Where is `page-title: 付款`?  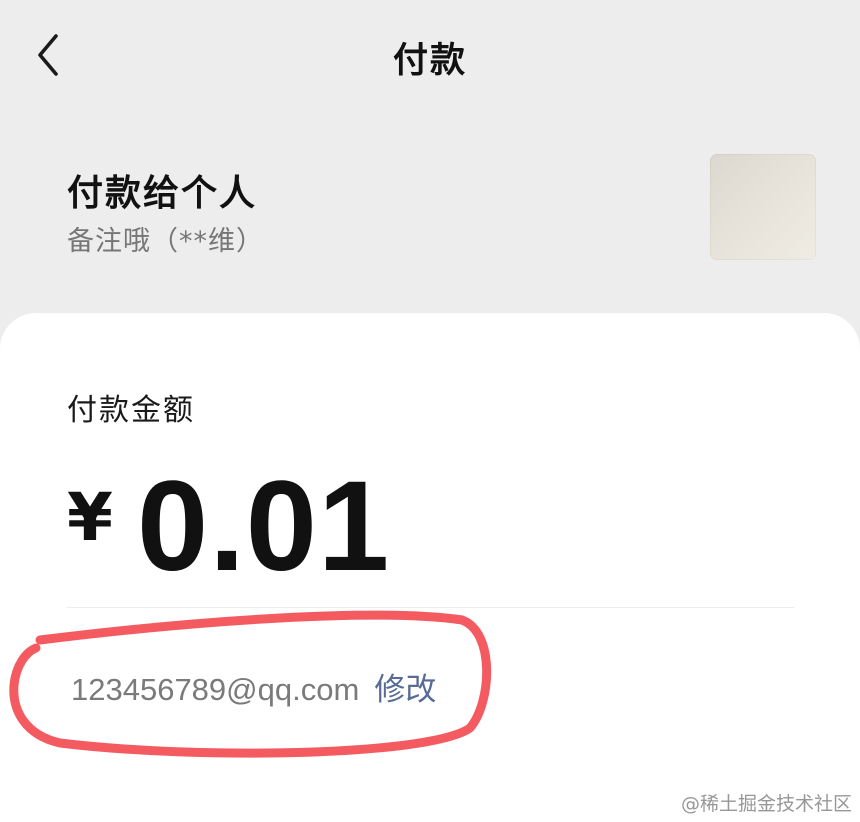
page-title: 付款 is located at coordinates (429, 61).